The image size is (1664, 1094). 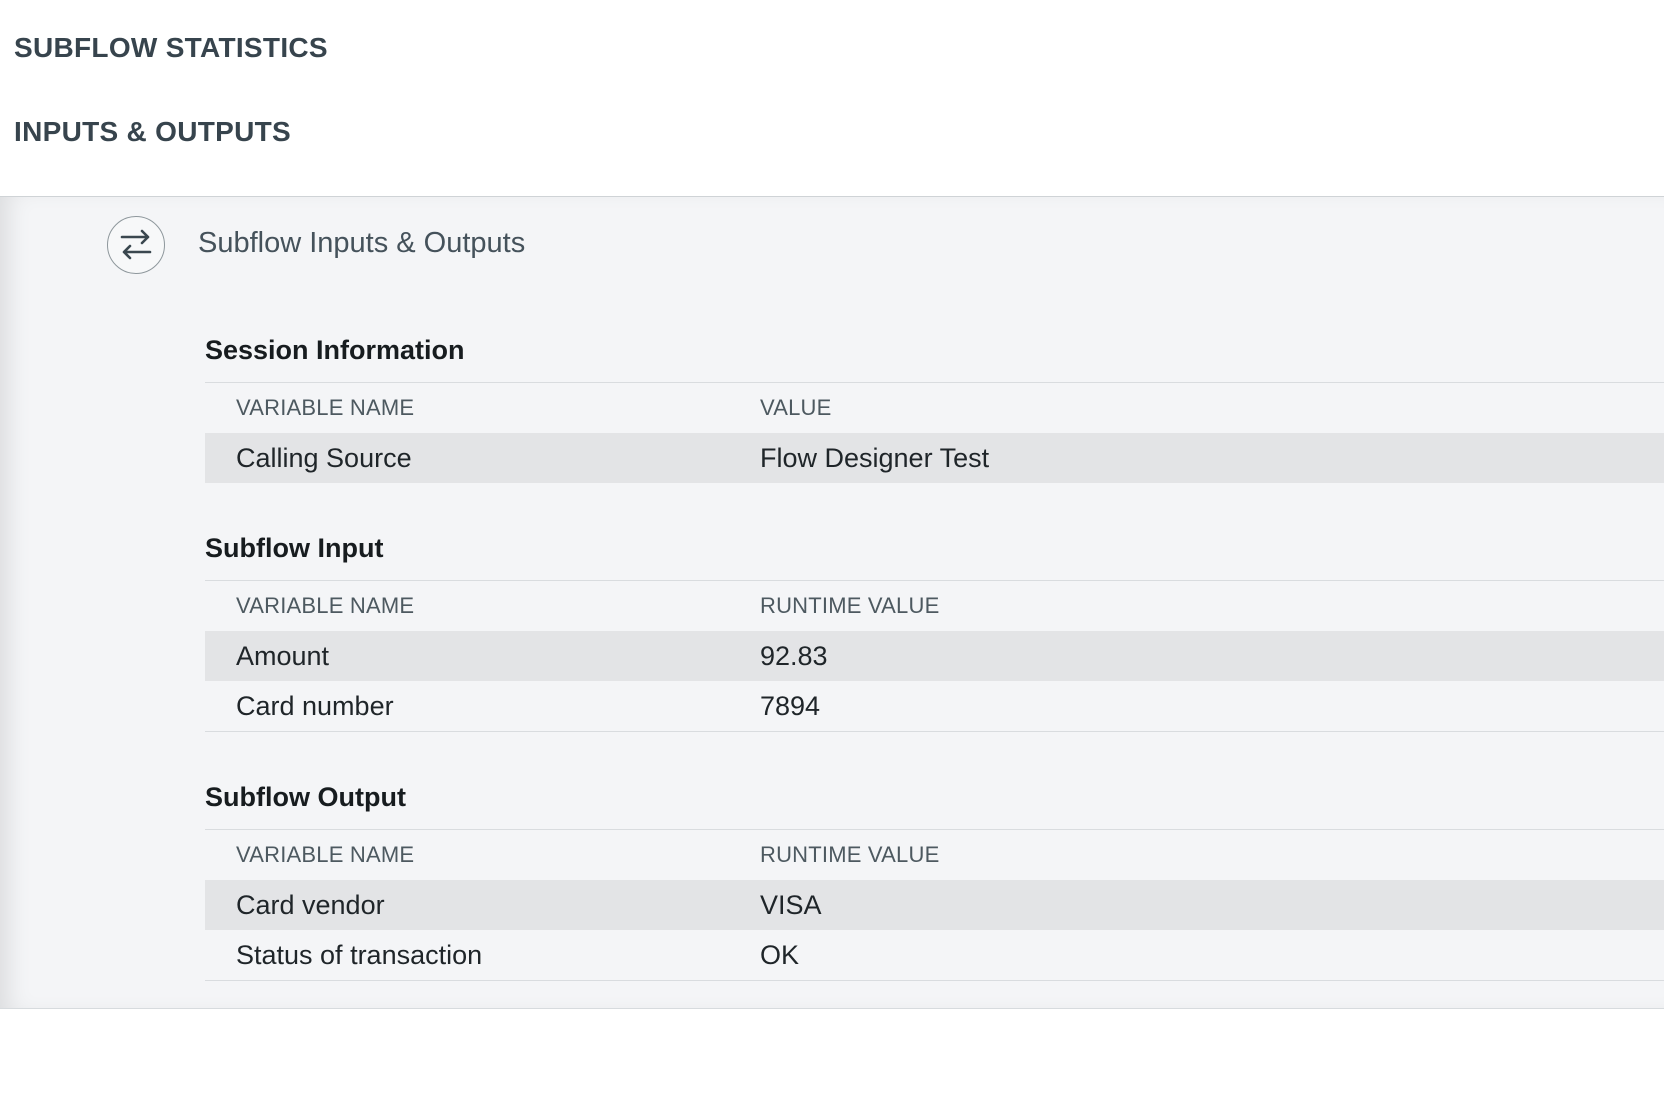 I want to click on variable-value-cell: 7894, so click(x=790, y=705).